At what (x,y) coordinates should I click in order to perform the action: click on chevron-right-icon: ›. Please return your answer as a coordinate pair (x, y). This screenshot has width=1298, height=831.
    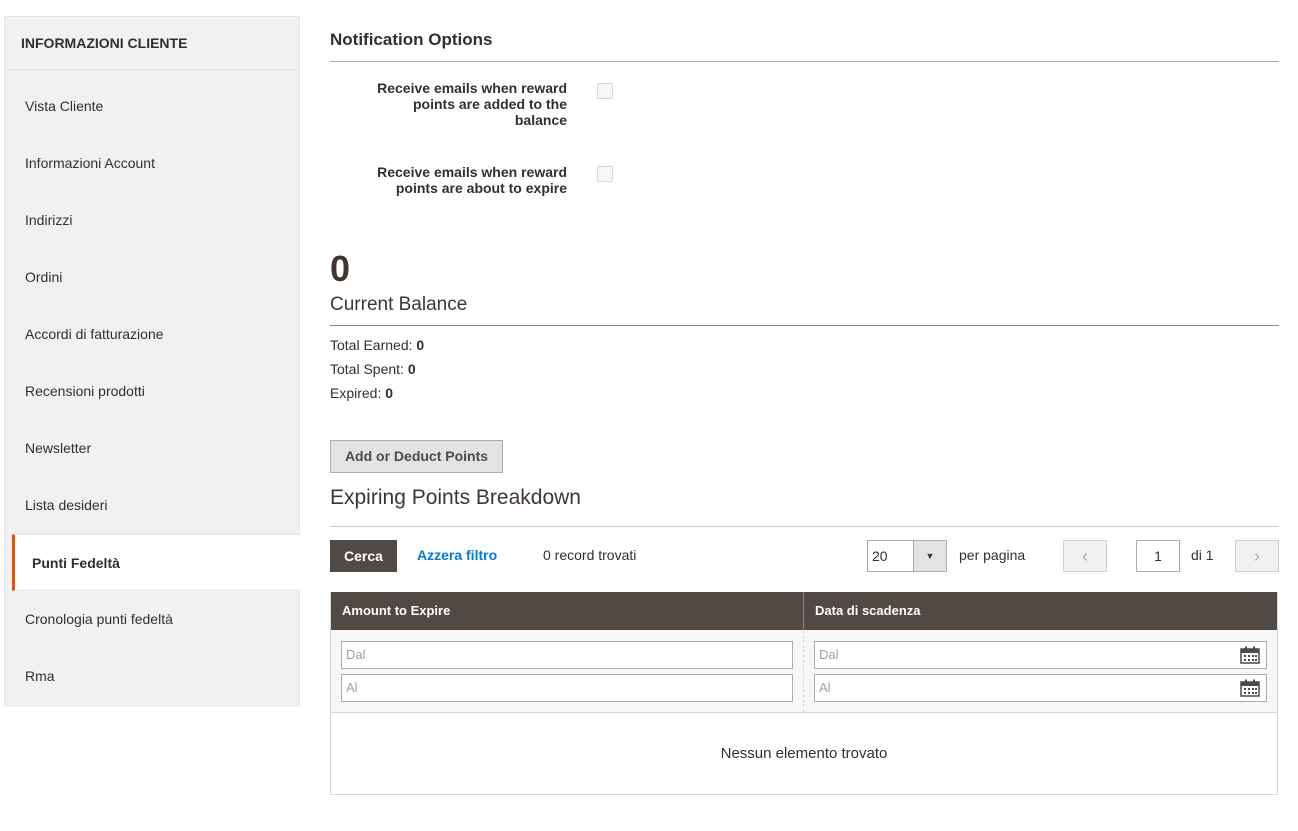
    Looking at the image, I should click on (1257, 556).